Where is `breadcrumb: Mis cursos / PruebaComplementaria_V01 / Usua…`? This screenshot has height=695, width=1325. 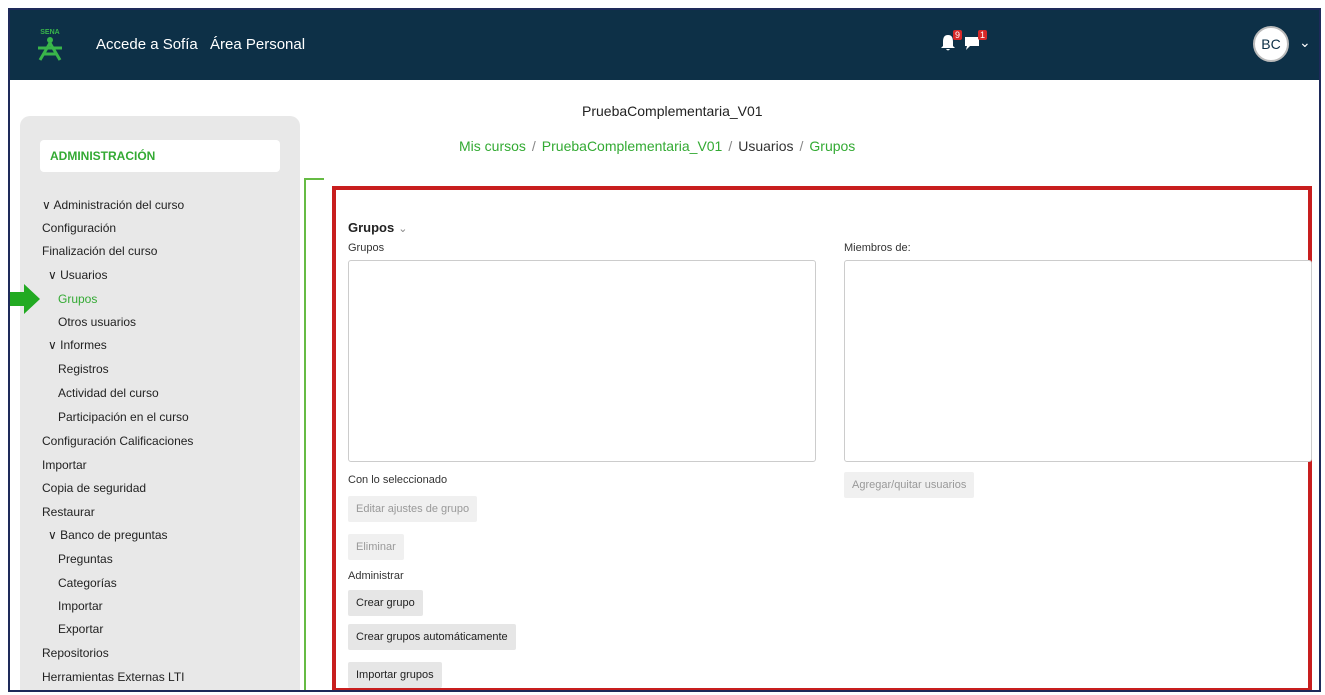 breadcrumb: Mis cursos / PruebaComplementaria_V01 / Usua… is located at coordinates (657, 146).